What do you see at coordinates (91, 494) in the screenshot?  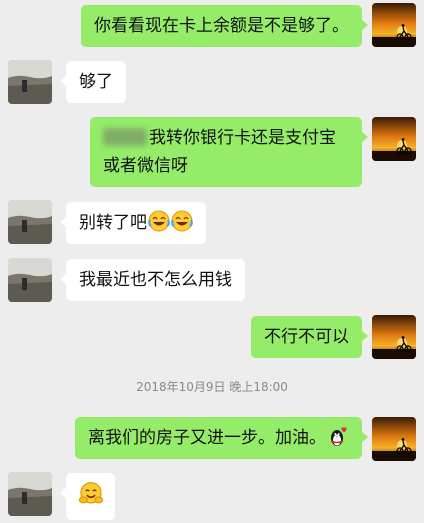 I see `hugging-face-emoji-icon` at bounding box center [91, 494].